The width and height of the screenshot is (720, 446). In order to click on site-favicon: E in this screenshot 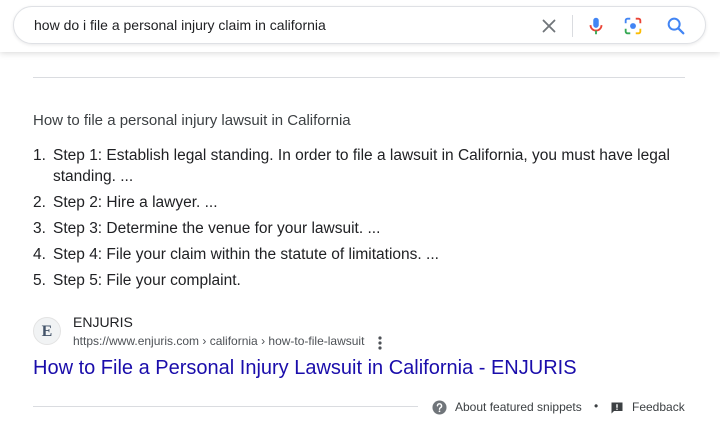, I will do `click(47, 331)`.